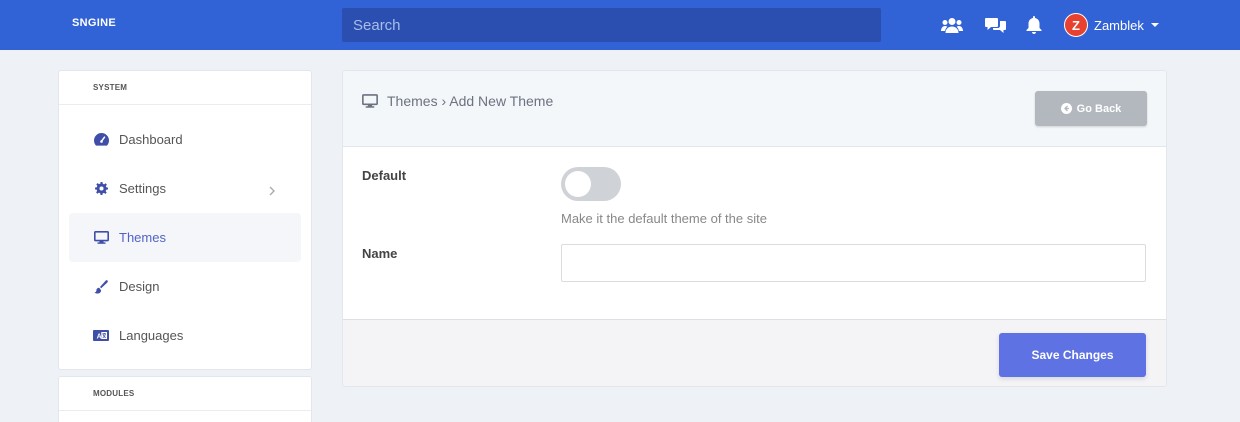  I want to click on default-label: Default, so click(384, 175).